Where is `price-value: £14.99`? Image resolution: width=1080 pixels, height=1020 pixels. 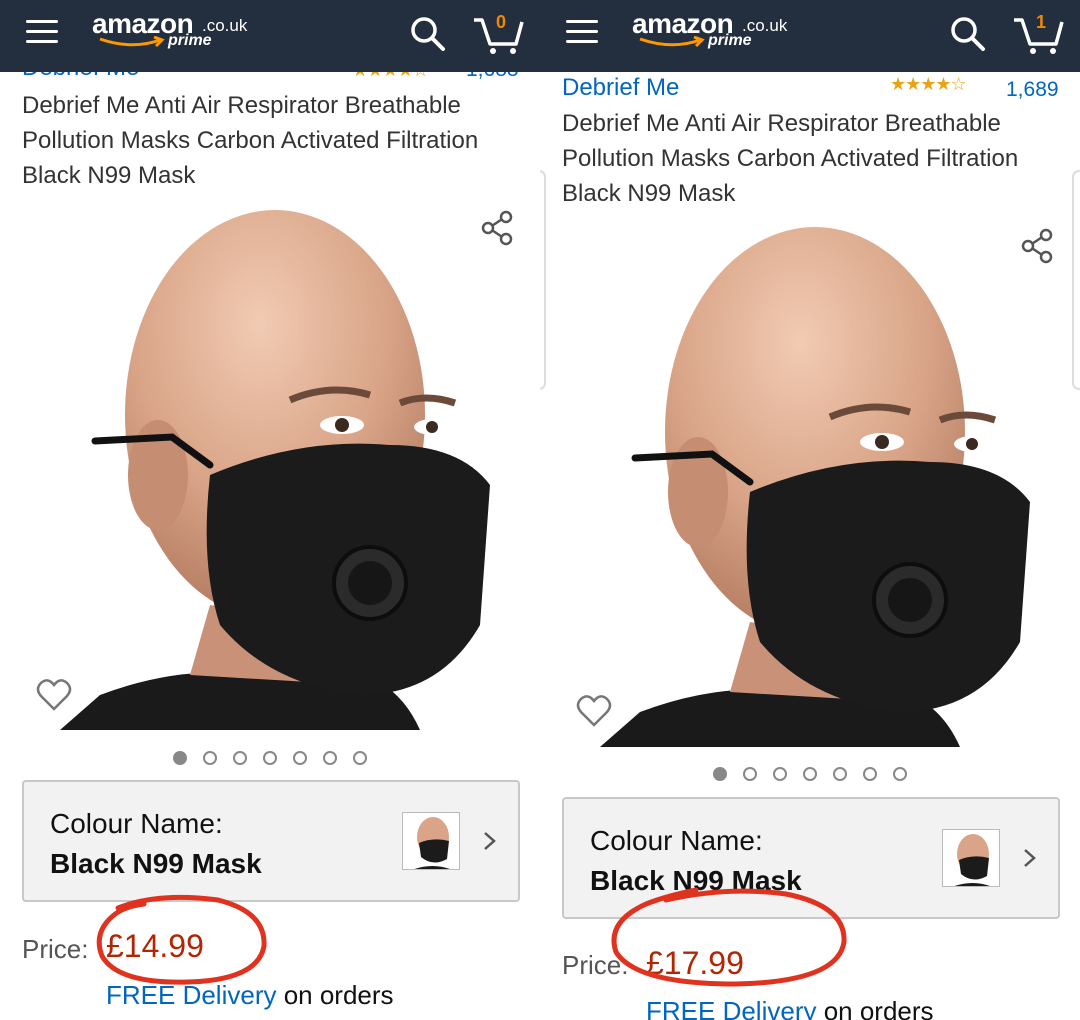 price-value: £14.99 is located at coordinates (155, 946).